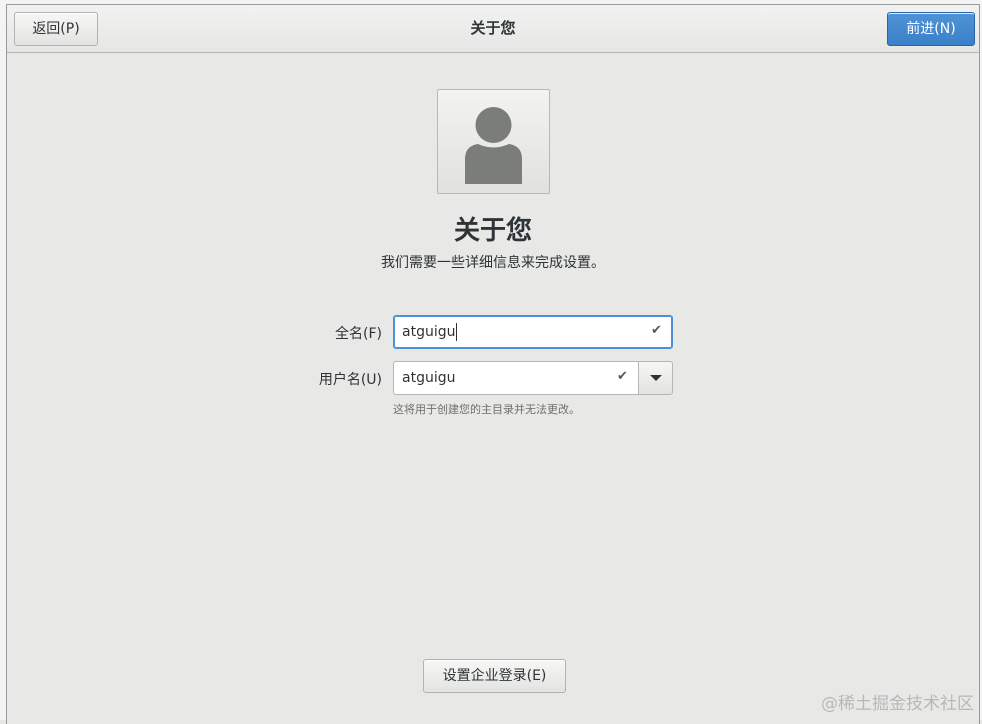  I want to click on window-title: 关于您, so click(493, 28).